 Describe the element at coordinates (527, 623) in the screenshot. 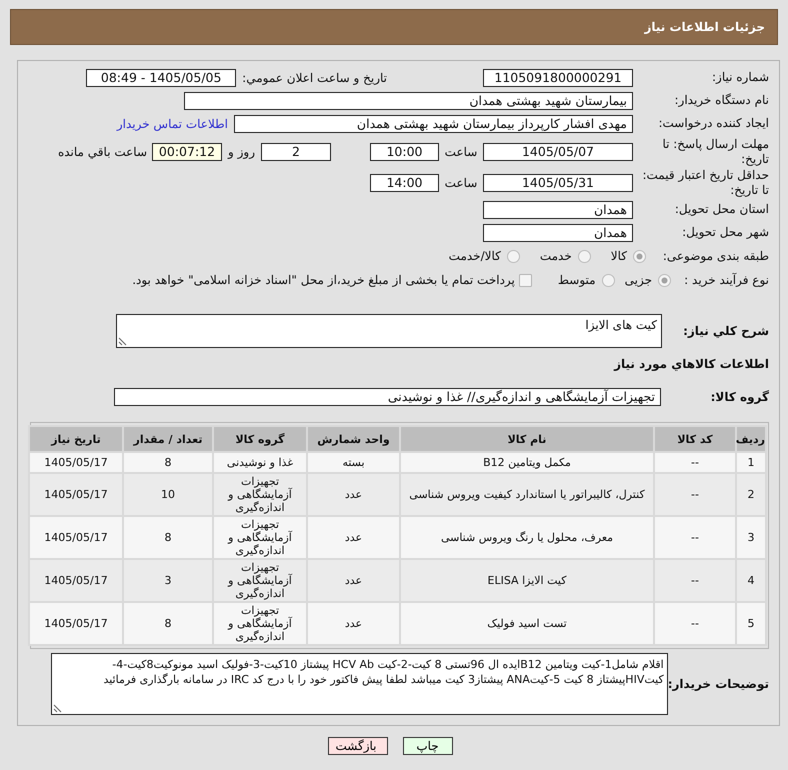

I see `table-cell: تست اسید فولیک` at that location.